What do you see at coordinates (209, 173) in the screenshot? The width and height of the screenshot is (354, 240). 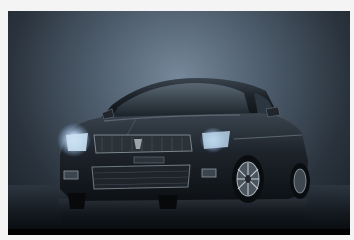 I see `fog-lamp-right` at bounding box center [209, 173].